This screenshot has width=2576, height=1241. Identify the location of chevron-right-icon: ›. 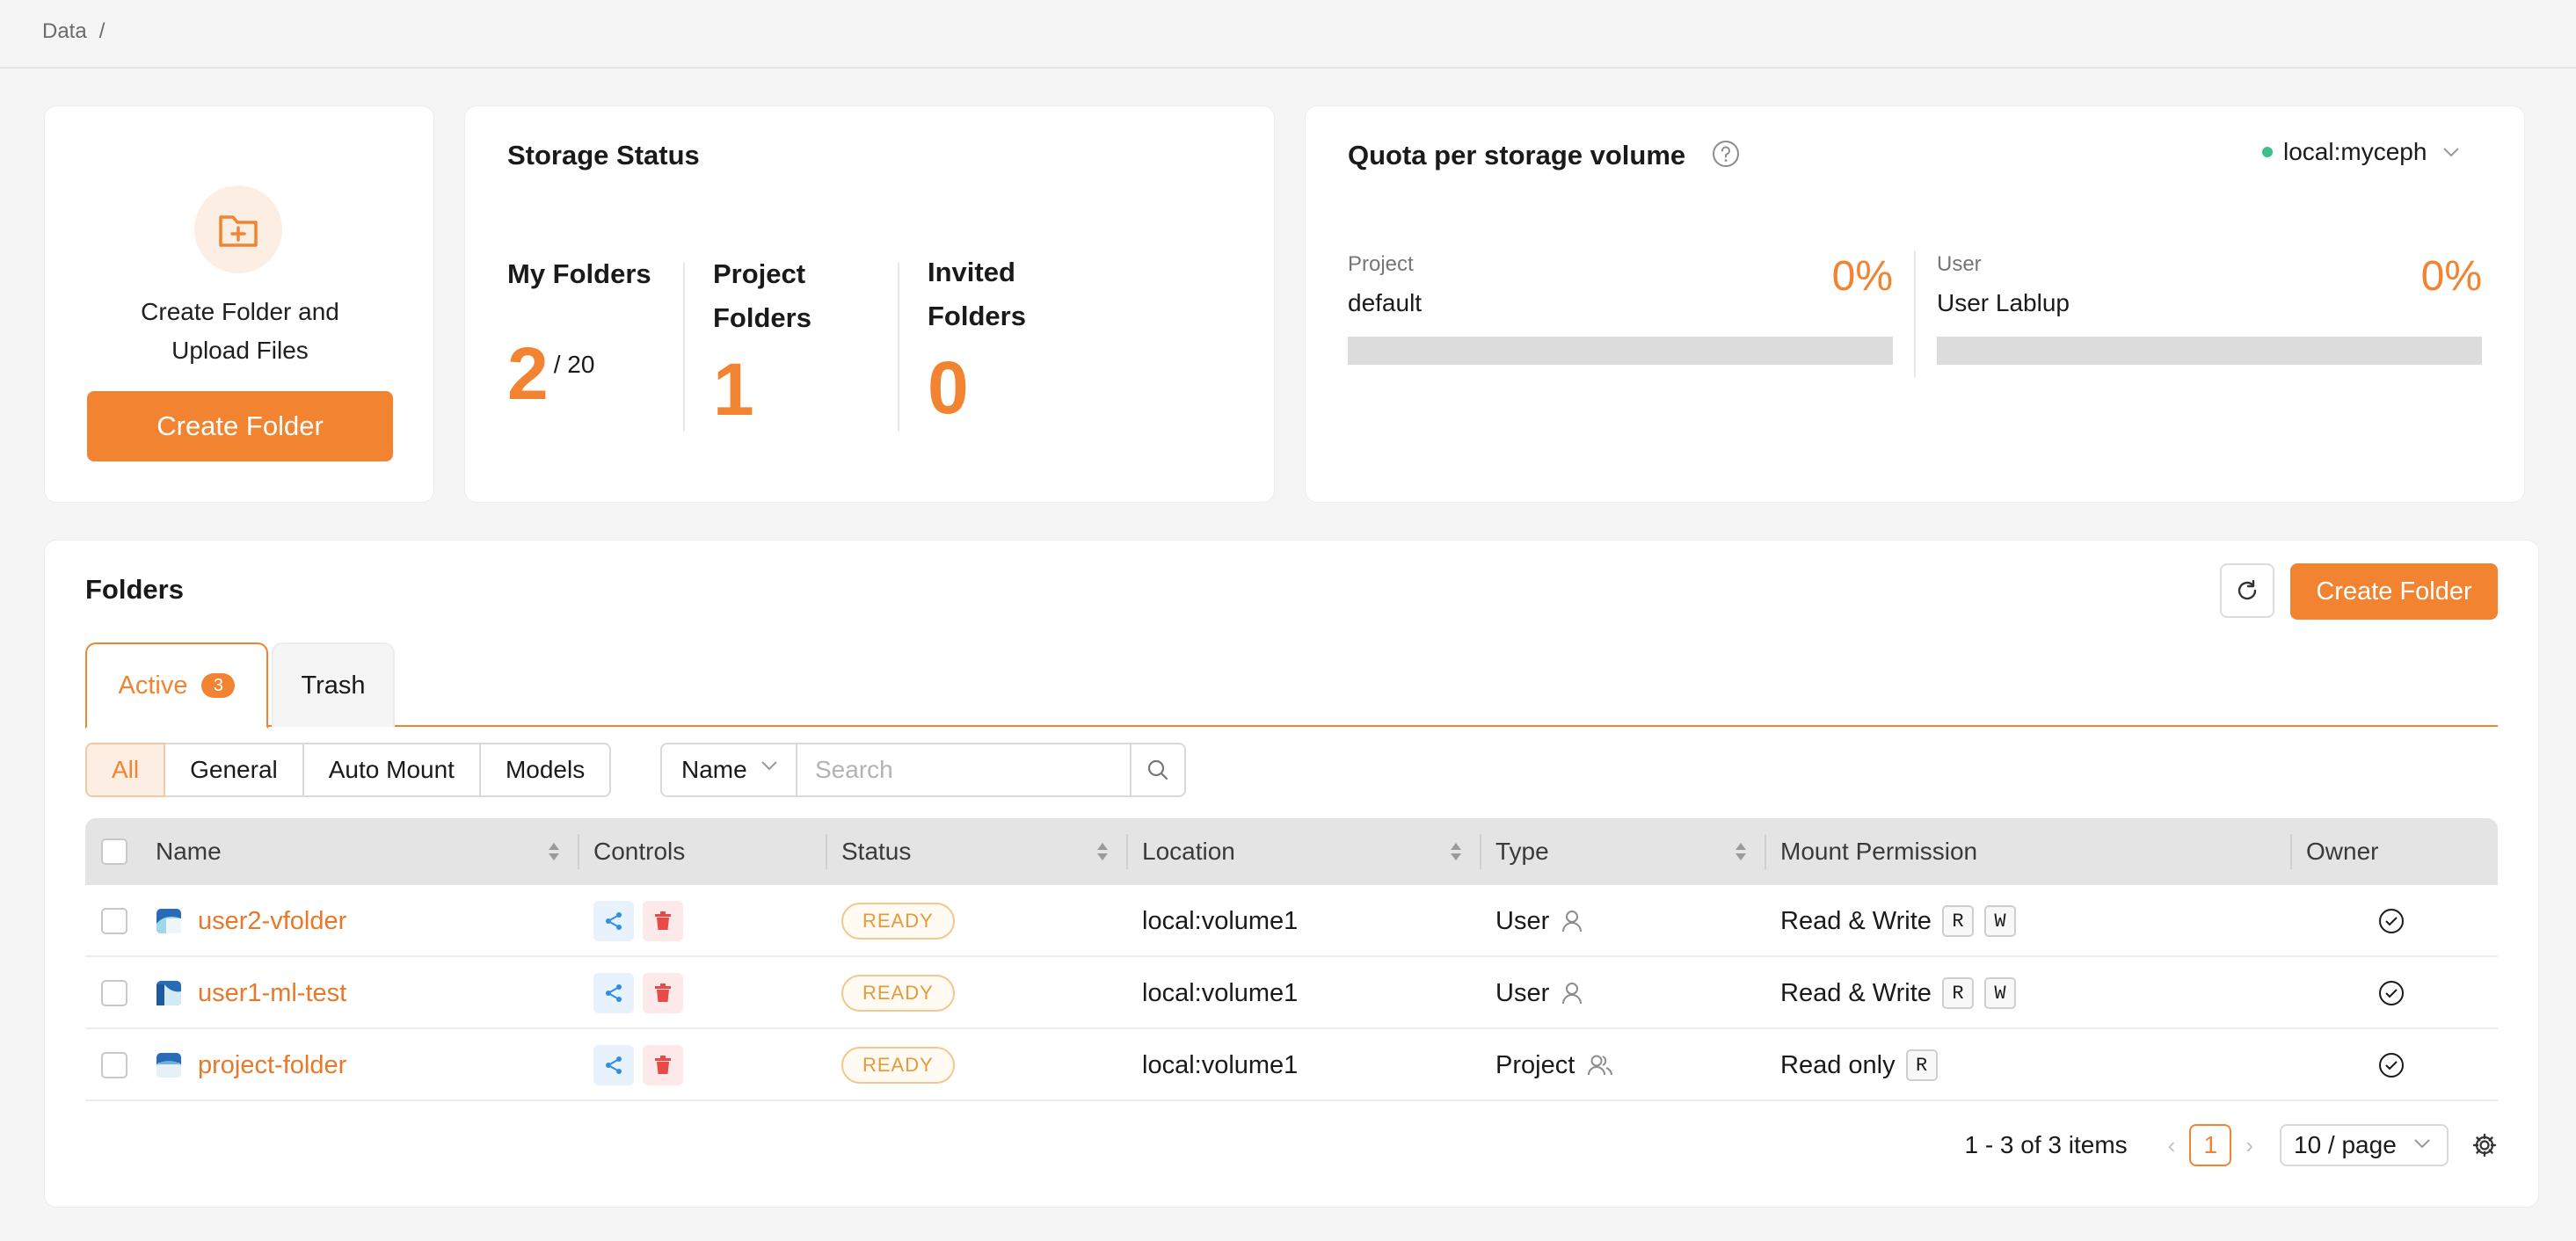
(2249, 1146).